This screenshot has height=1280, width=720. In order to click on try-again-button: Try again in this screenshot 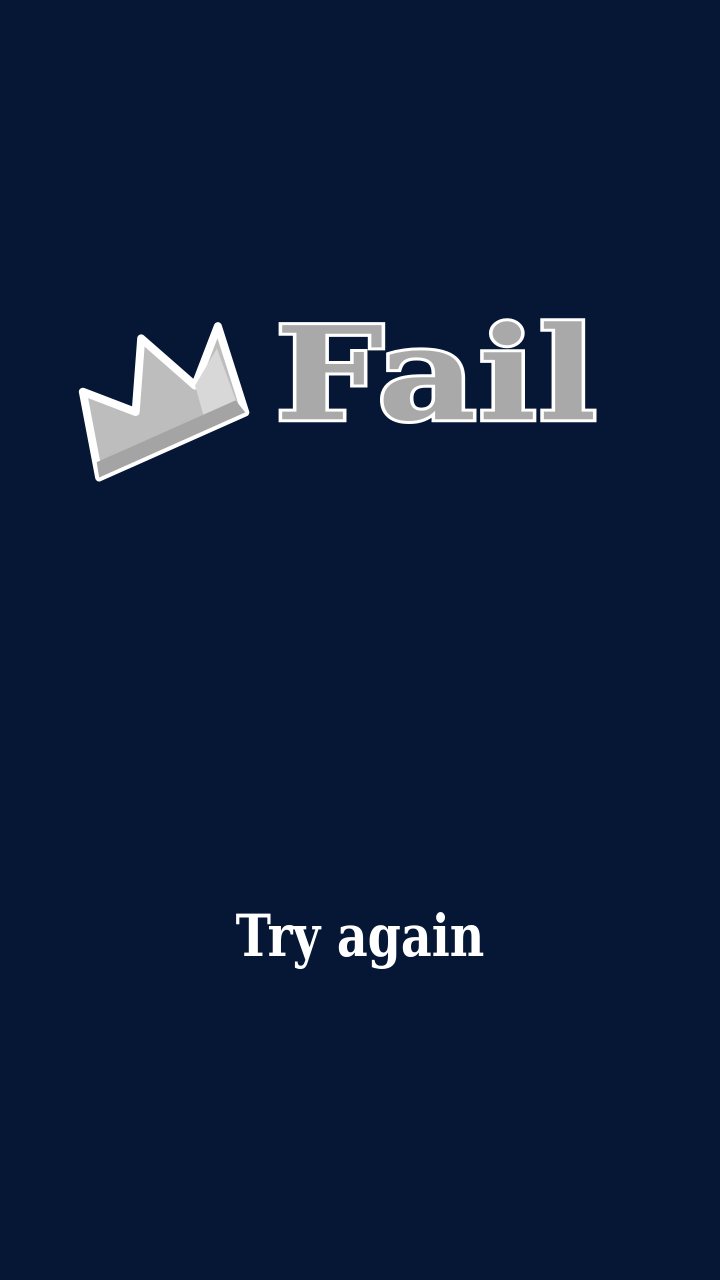, I will do `click(360, 936)`.